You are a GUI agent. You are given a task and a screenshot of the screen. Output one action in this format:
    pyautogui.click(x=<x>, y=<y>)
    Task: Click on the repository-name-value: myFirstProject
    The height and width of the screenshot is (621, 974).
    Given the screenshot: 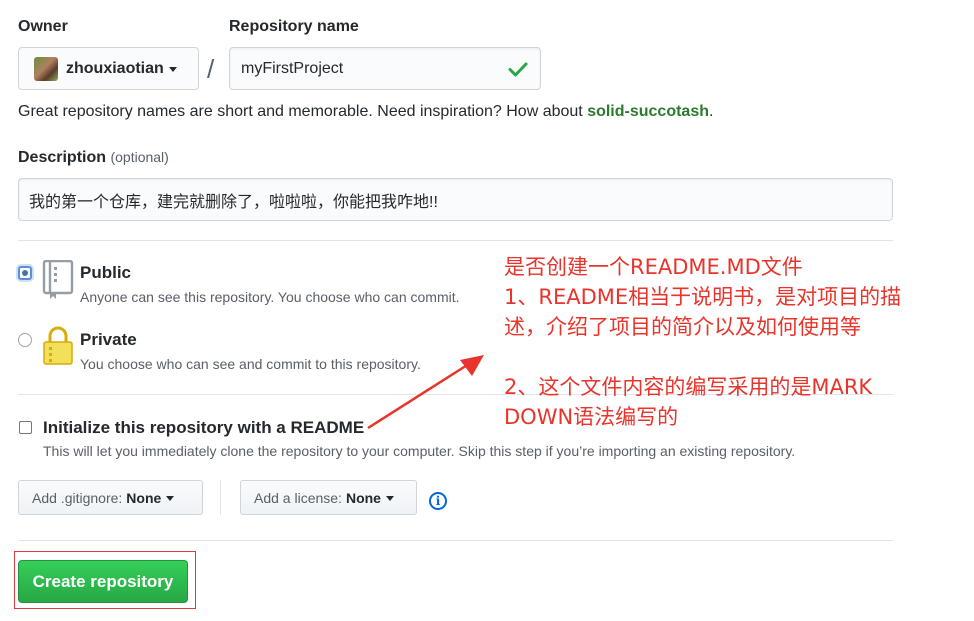 What is the action you would take?
    pyautogui.click(x=292, y=68)
    